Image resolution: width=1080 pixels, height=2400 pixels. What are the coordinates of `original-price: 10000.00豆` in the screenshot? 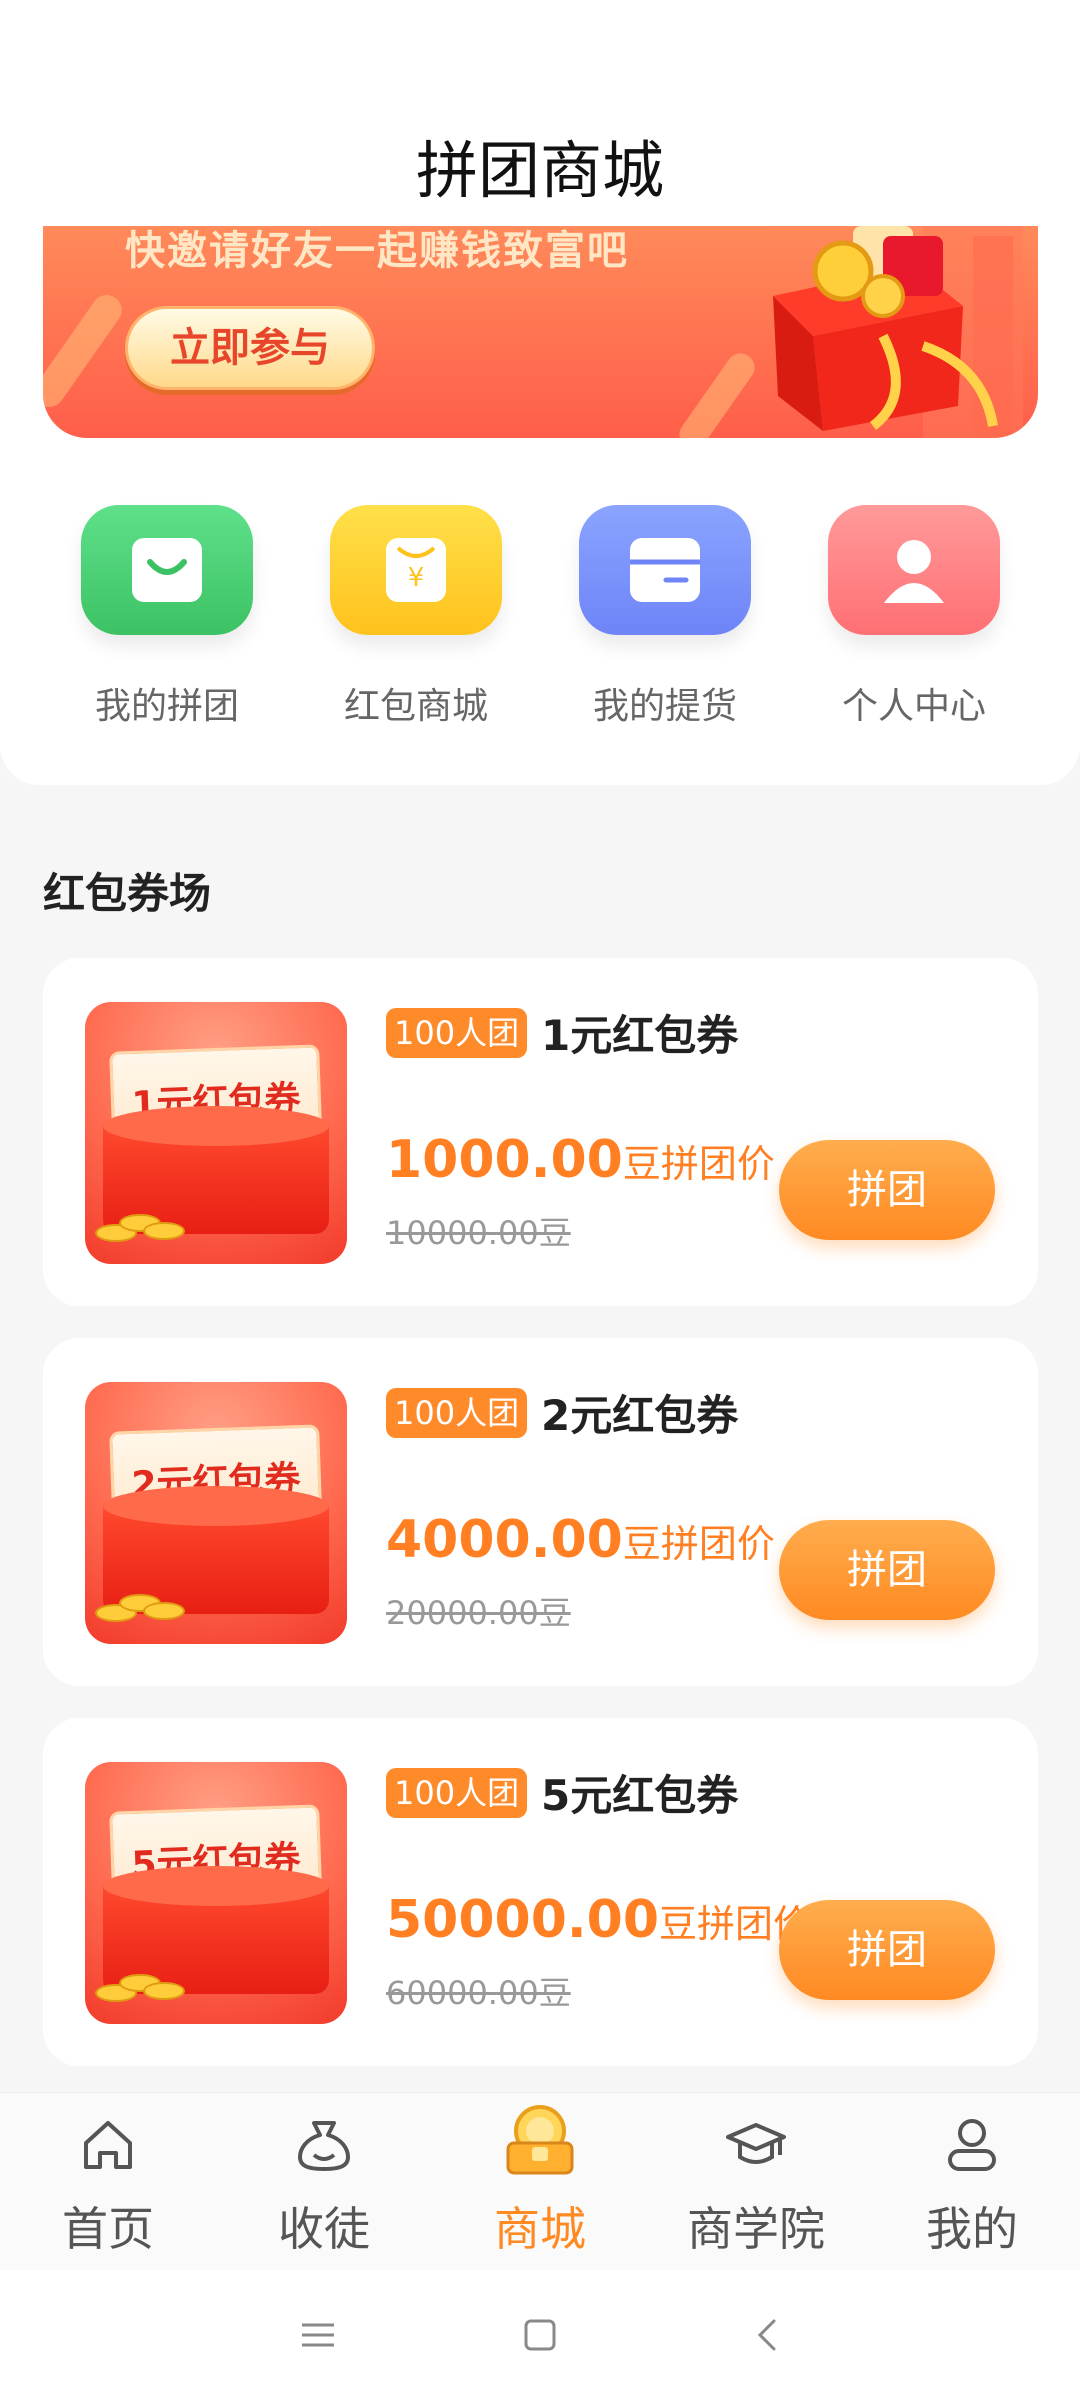 It's located at (478, 1233).